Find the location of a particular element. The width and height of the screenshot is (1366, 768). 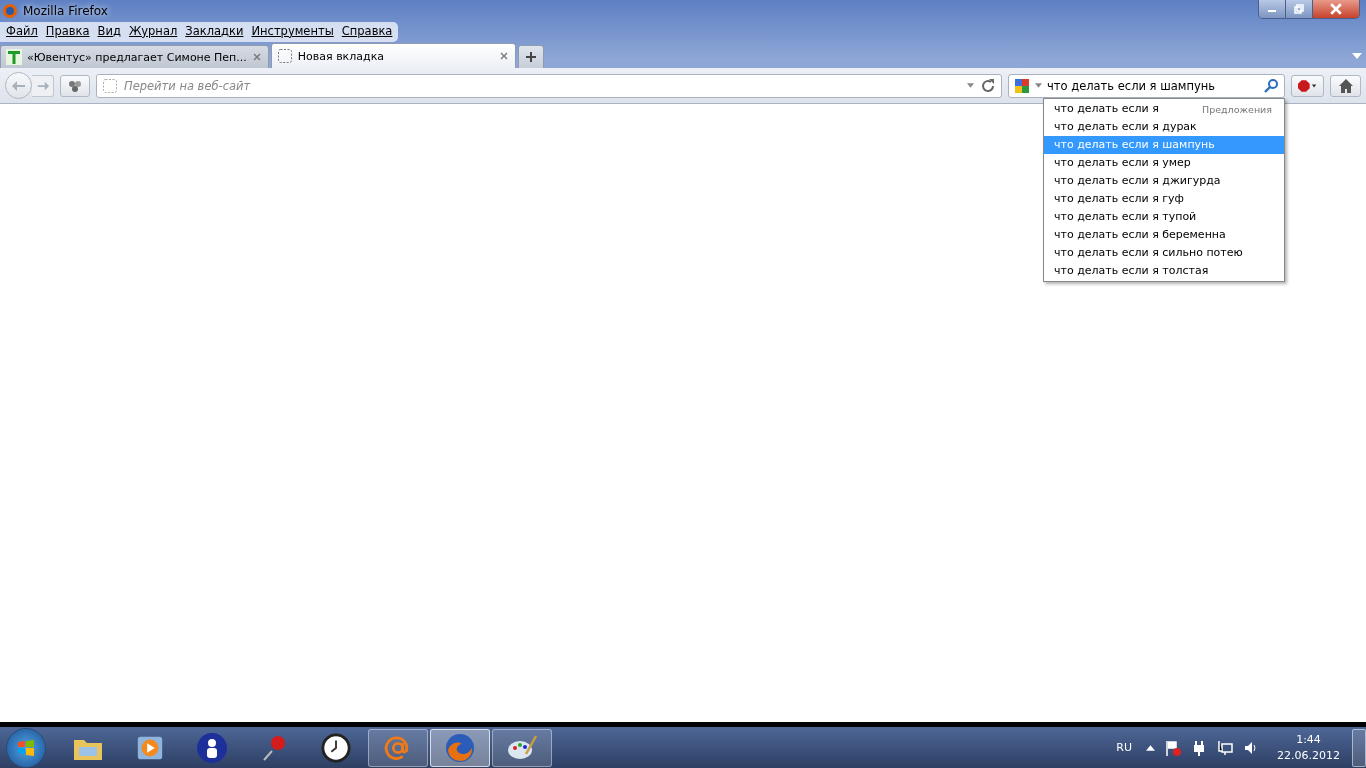

search-field: что делать если я шампунь is located at coordinates (1152, 85).